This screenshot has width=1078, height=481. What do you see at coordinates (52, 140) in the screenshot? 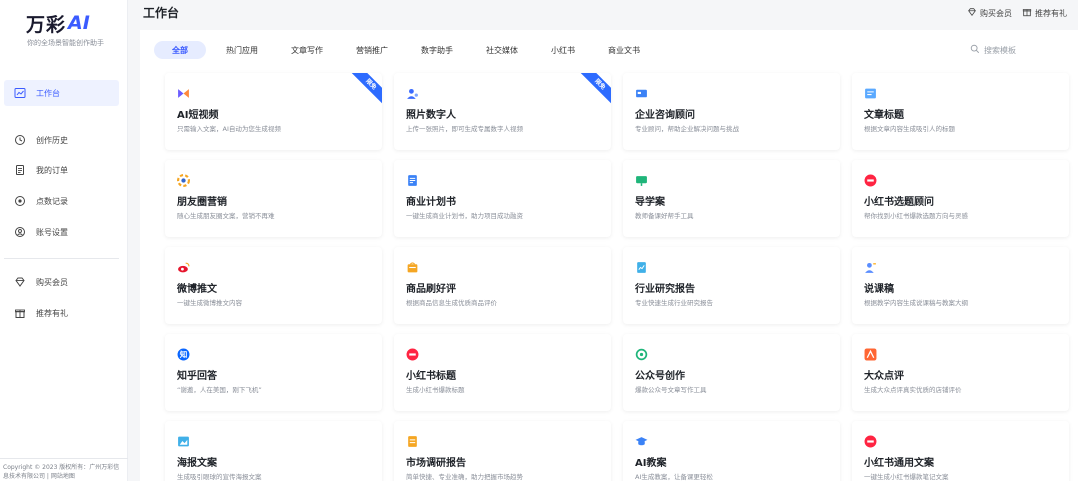
I see `sidebar-item-label: 创作历史` at bounding box center [52, 140].